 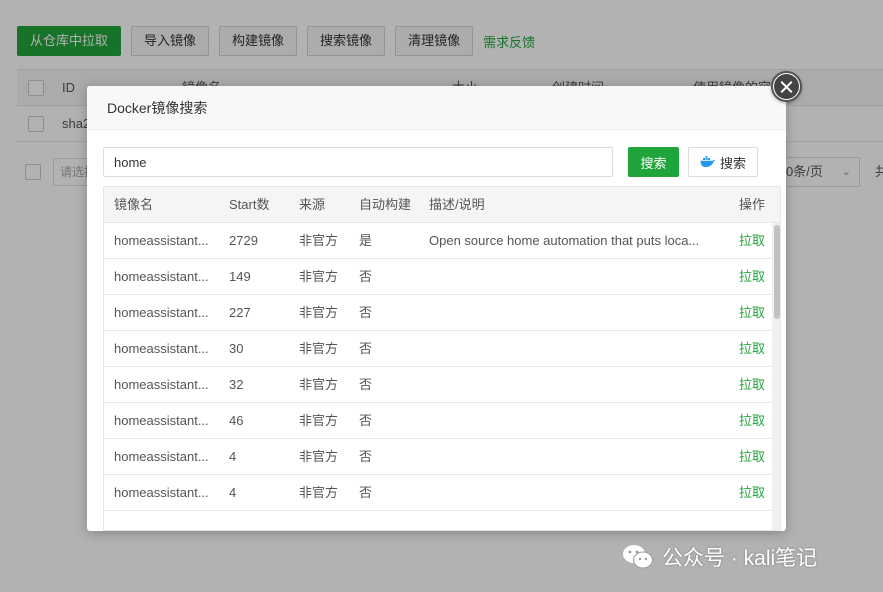 I want to click on dialog-title: Docker镜像搜索, so click(x=436, y=108).